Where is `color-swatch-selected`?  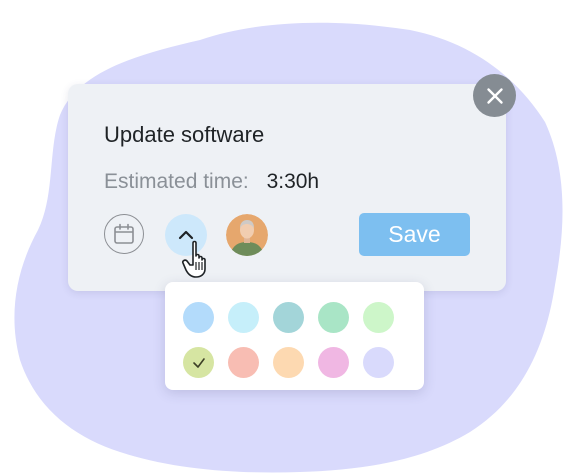
color-swatch-selected is located at coordinates (198, 362).